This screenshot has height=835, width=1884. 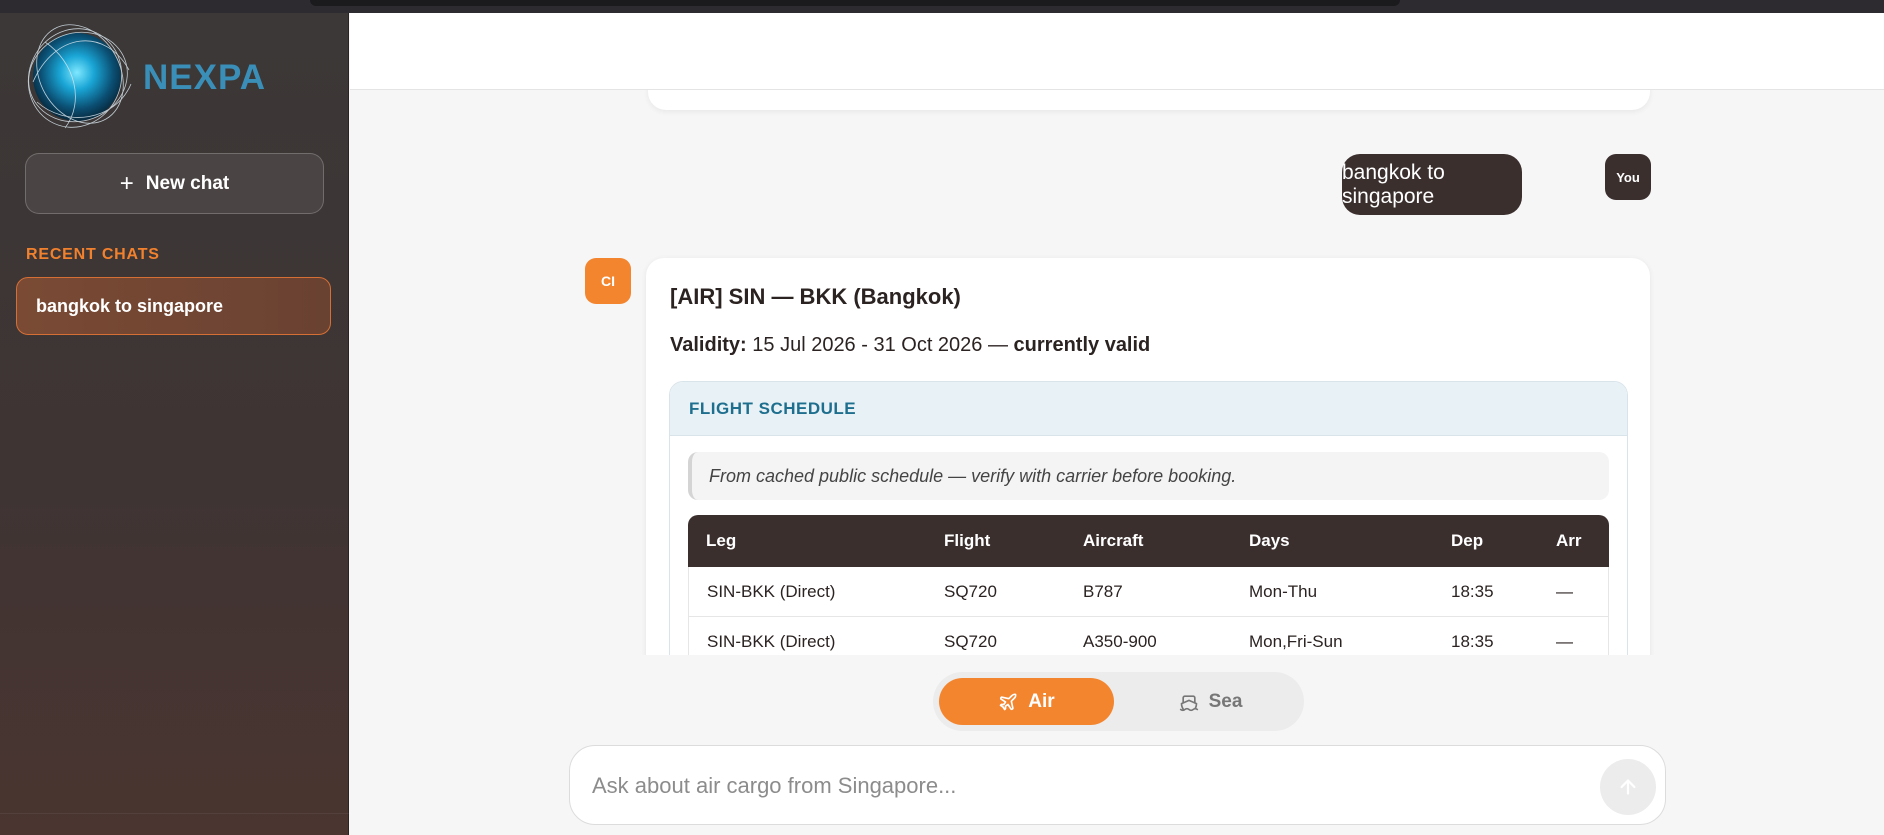 I want to click on column-header-dep: Dep, so click(x=1485, y=541).